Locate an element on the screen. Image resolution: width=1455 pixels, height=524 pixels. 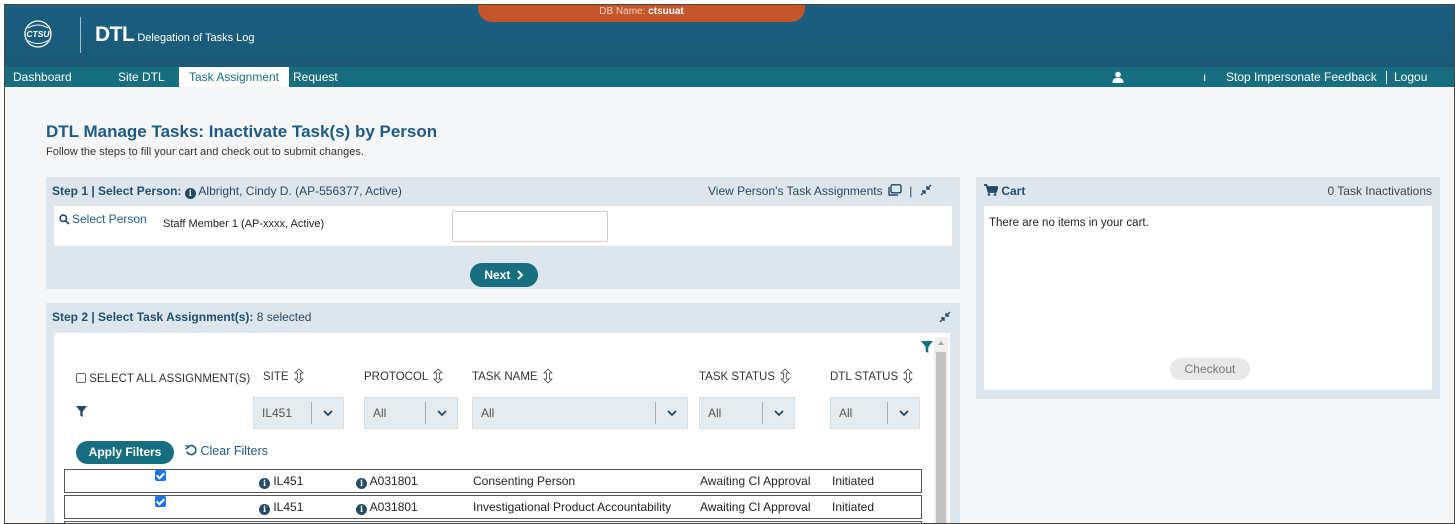
app-title: DTL Delegation of Tasks Log is located at coordinates (175, 35).